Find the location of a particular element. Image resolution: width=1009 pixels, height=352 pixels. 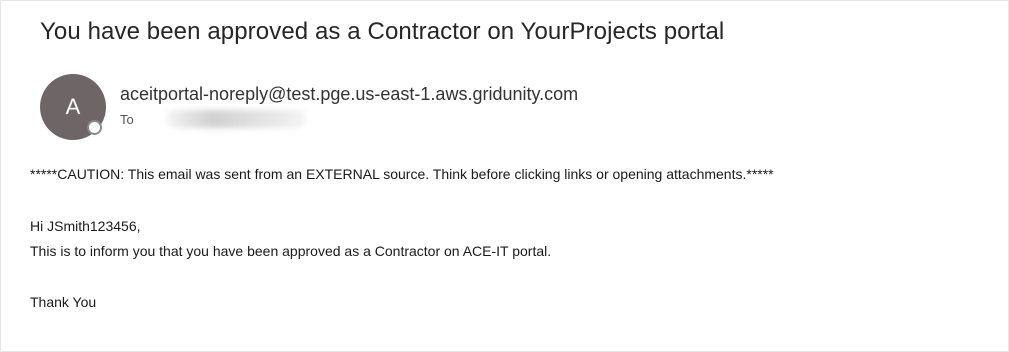

closing-line: Thank You is located at coordinates (63, 302).